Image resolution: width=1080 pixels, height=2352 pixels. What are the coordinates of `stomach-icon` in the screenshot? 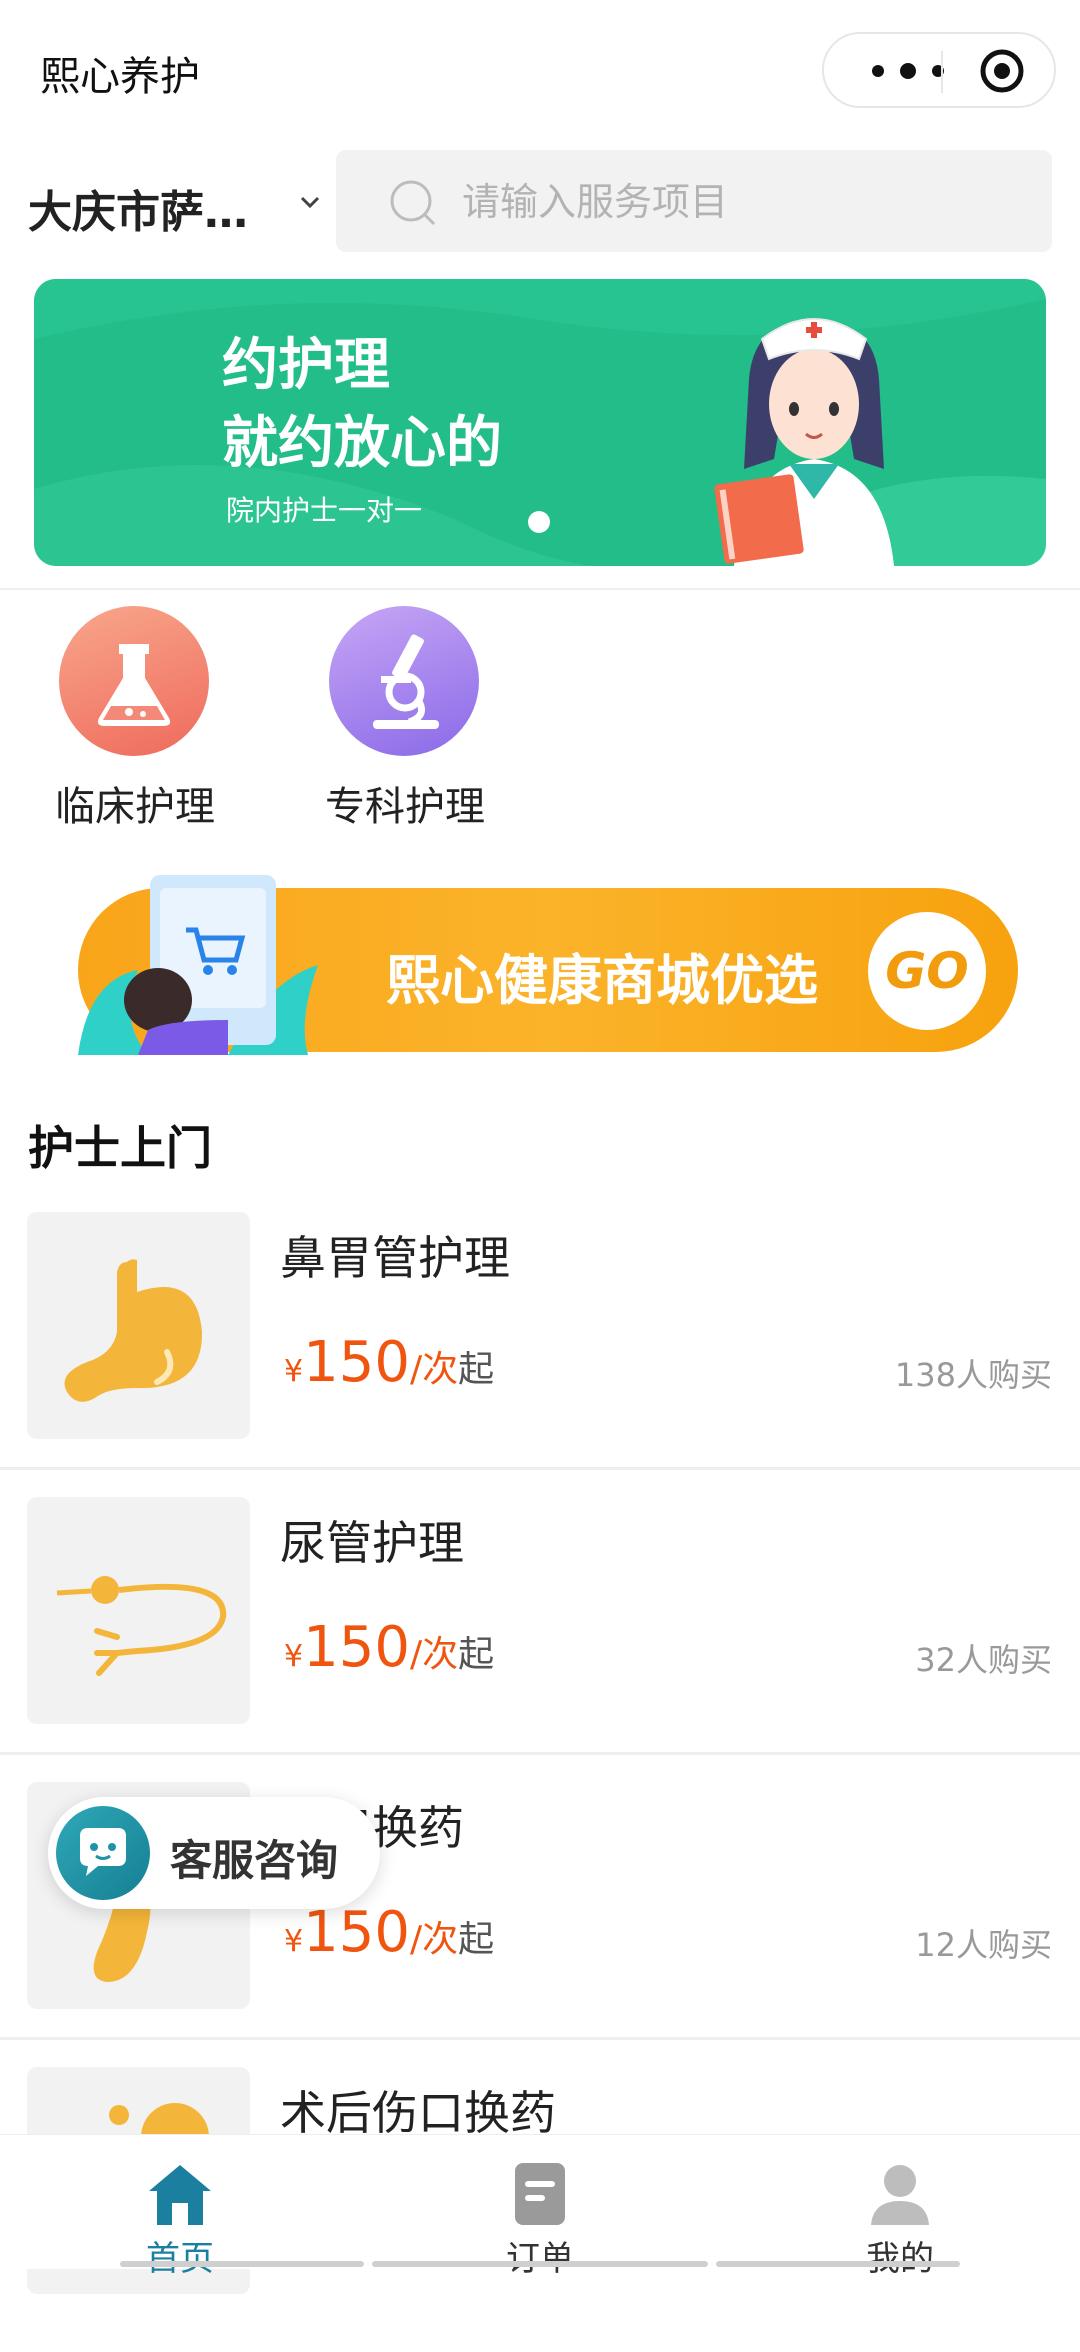 It's located at (133, 1330).